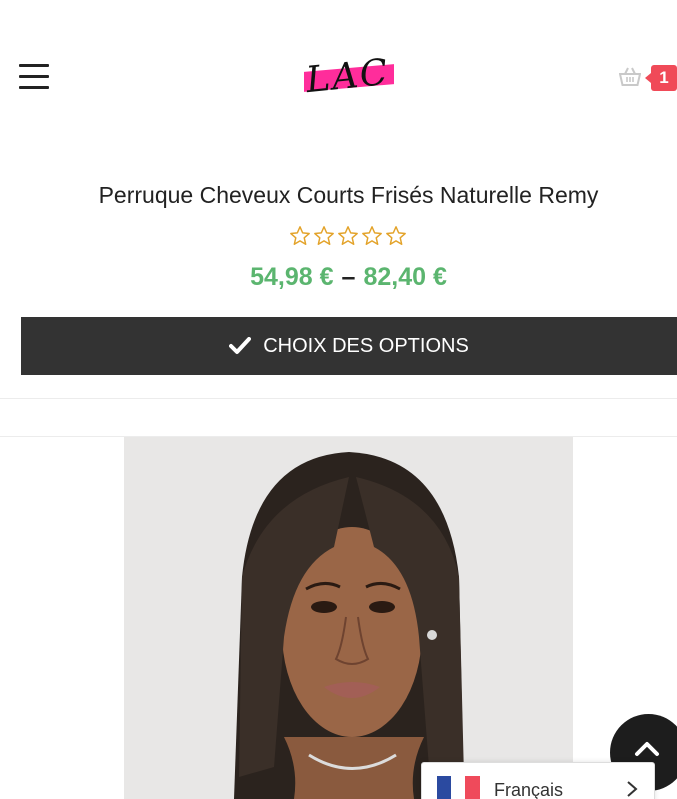  I want to click on select-options-button: CHOIX DES OPTIONS, so click(349, 346).